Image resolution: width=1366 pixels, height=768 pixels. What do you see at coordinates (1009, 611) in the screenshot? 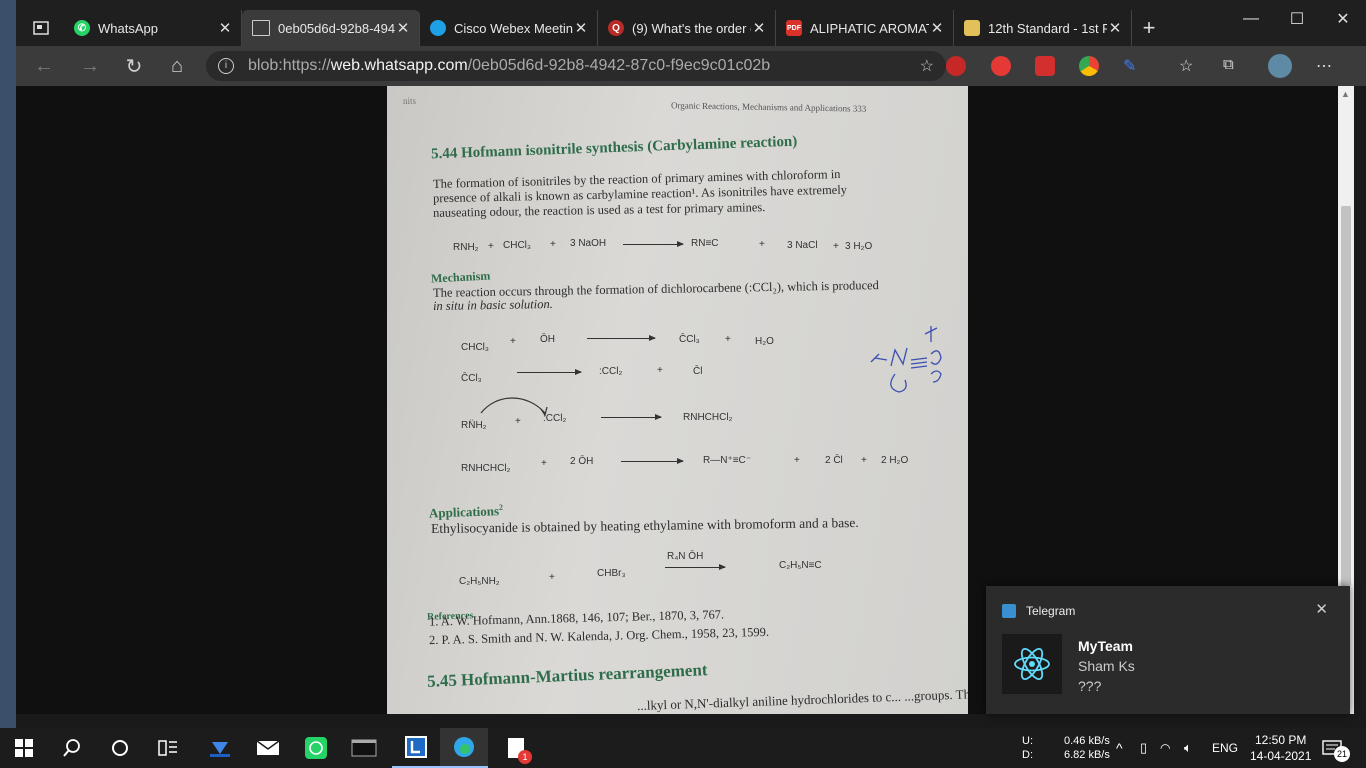
I see `telegram-icon` at bounding box center [1009, 611].